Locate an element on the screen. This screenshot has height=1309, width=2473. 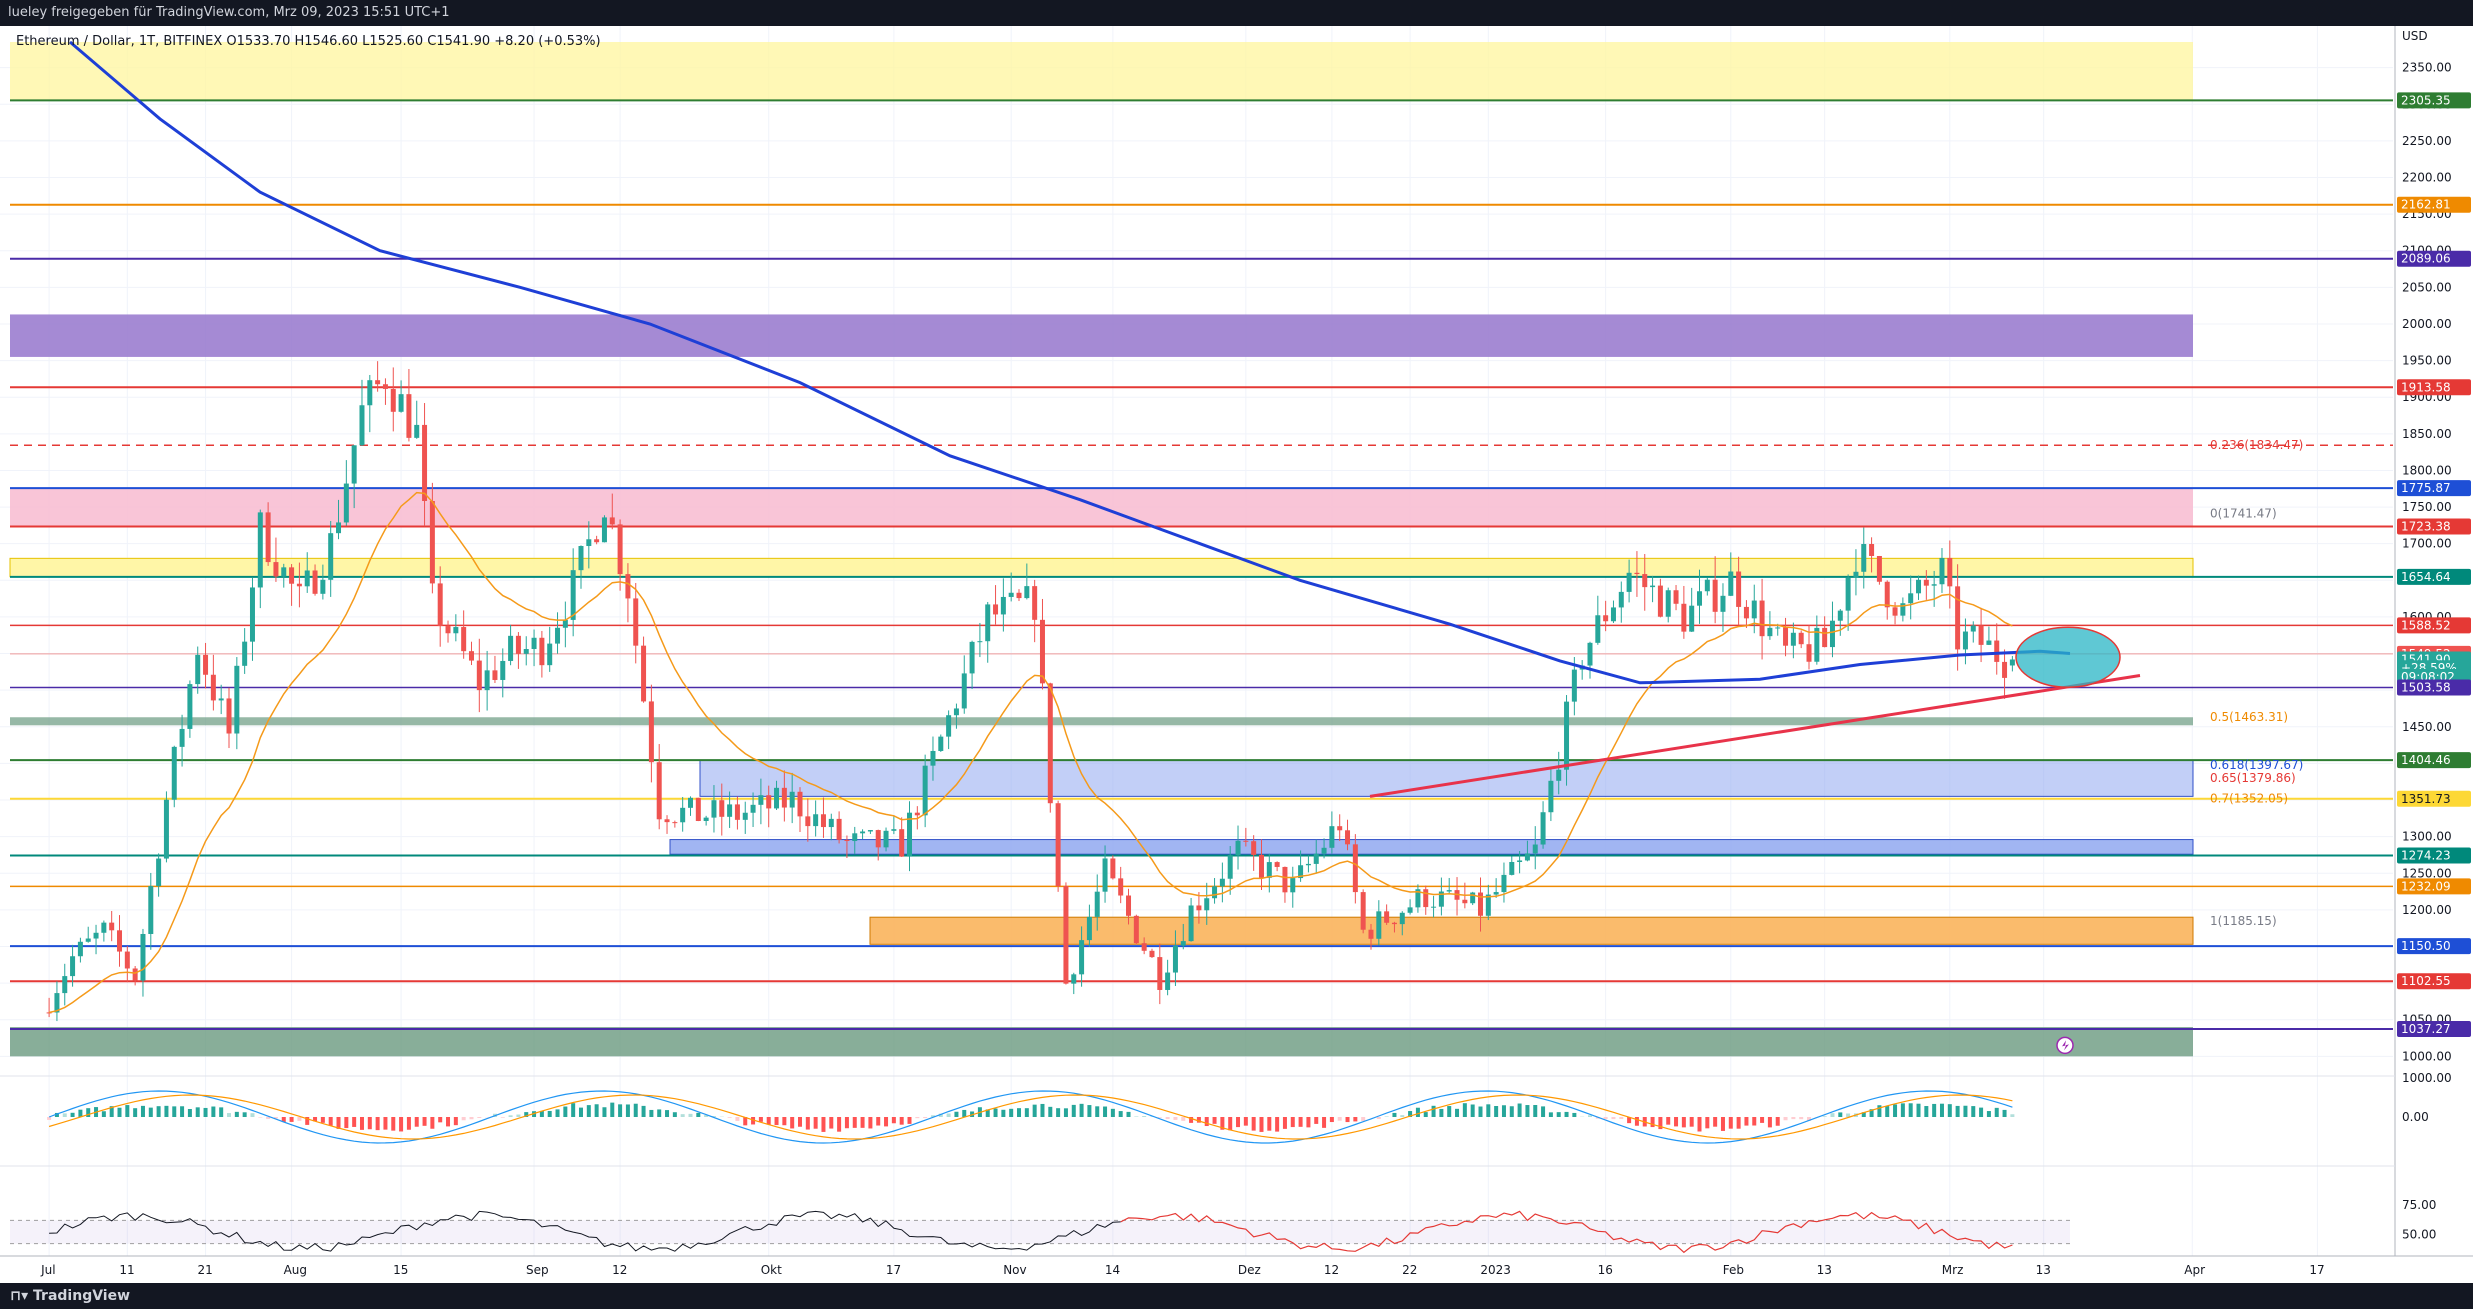
macd-tick: 1000.00 is located at coordinates (2427, 1078).